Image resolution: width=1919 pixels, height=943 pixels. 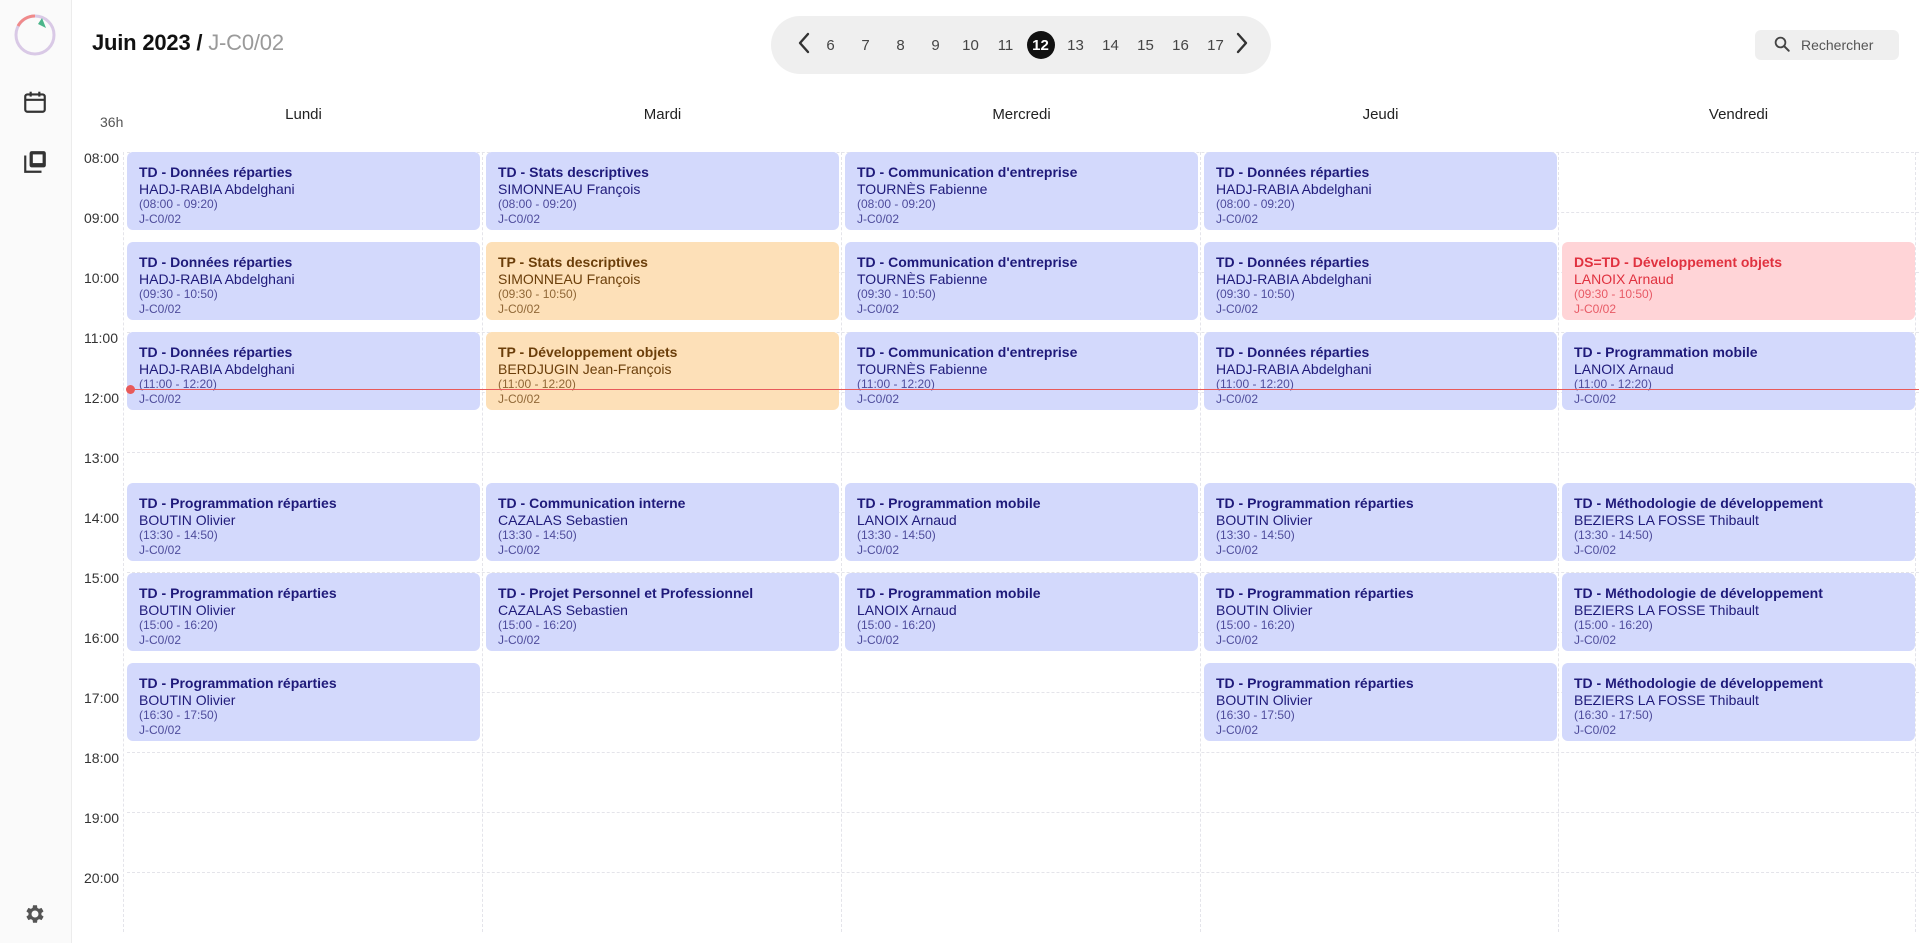 What do you see at coordinates (569, 189) in the screenshot?
I see `event-teacher: SIMONNEAU François` at bounding box center [569, 189].